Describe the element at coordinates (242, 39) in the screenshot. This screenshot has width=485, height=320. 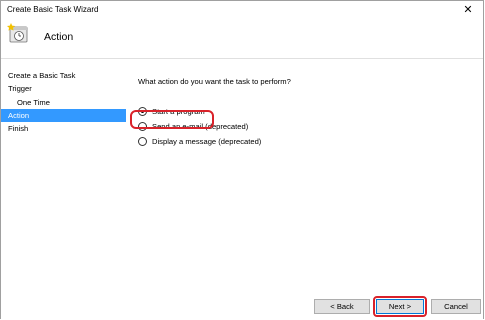
I see `wizard-header: Action` at that location.